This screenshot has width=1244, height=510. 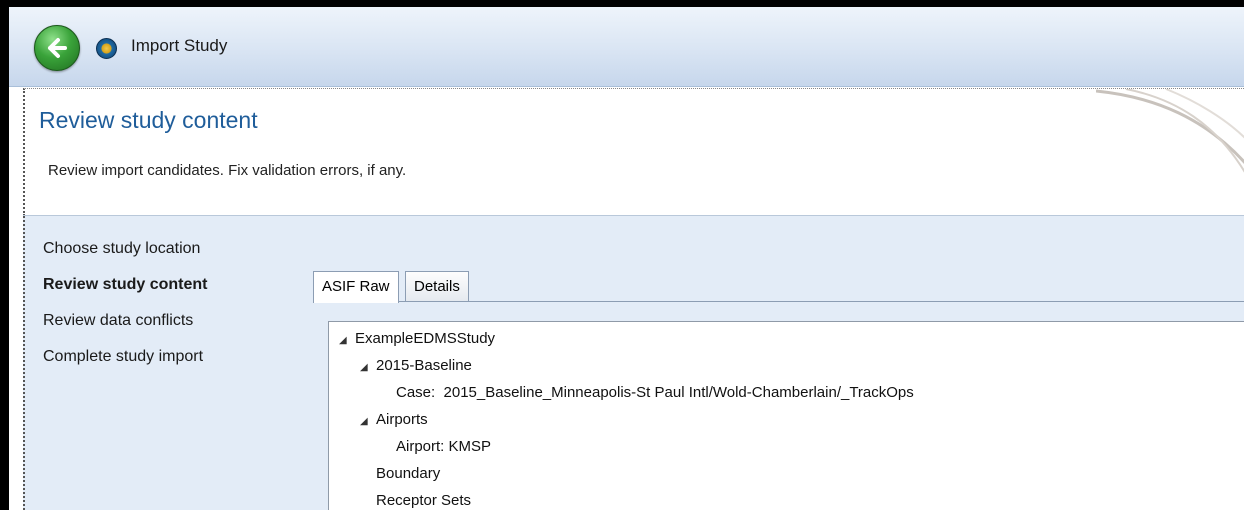 What do you see at coordinates (179, 45) in the screenshot?
I see `window-title: Import Study` at bounding box center [179, 45].